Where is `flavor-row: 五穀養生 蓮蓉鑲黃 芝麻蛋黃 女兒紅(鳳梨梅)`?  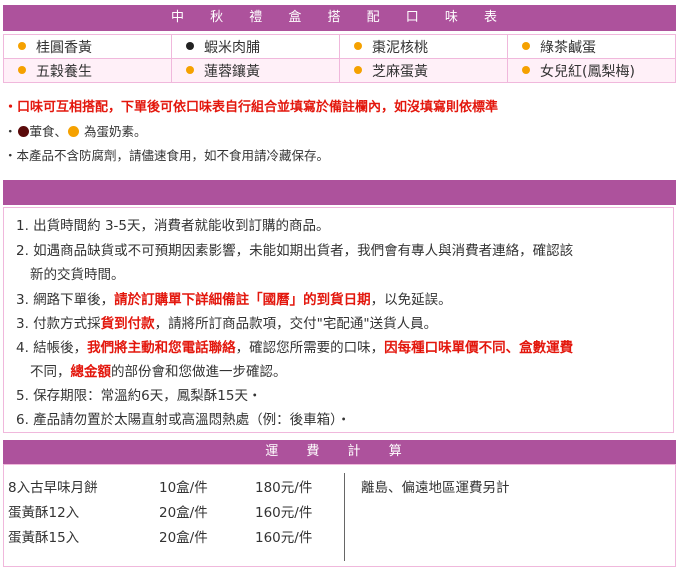 flavor-row: 五穀養生 蓮蓉鑲黃 芝麻蛋黃 女兒紅(鳳梨梅) is located at coordinates (339, 70).